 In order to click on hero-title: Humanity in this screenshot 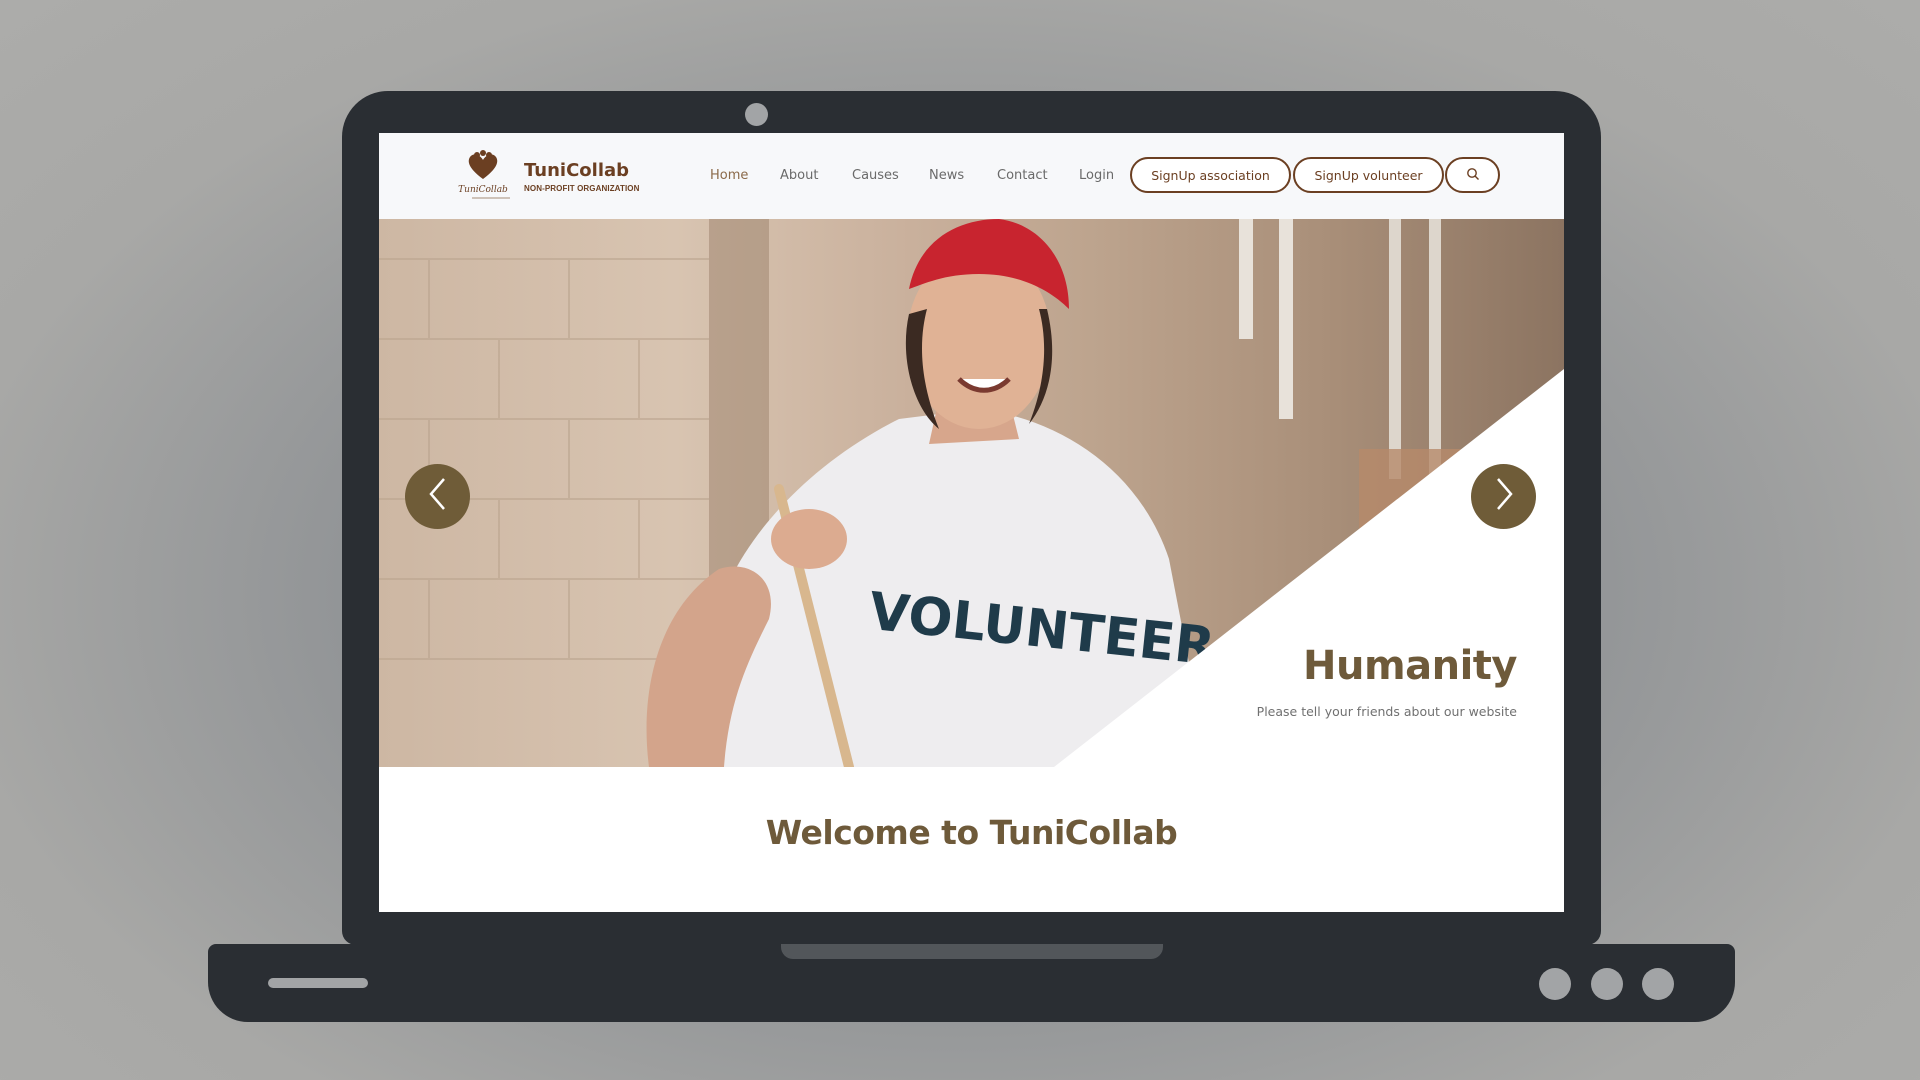, I will do `click(1410, 666)`.